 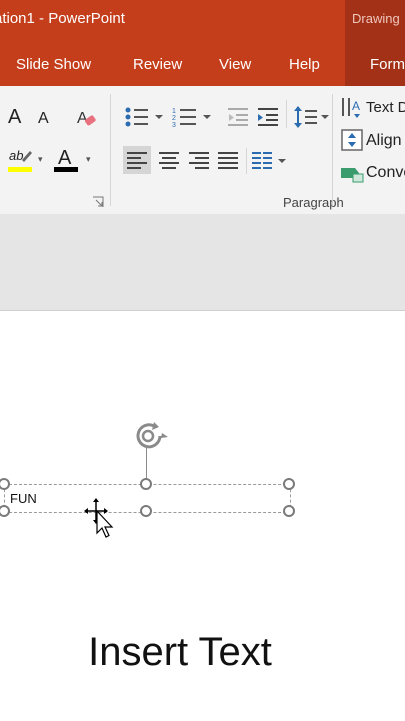 What do you see at coordinates (14, 117) in the screenshot?
I see `grow-font-button: A` at bounding box center [14, 117].